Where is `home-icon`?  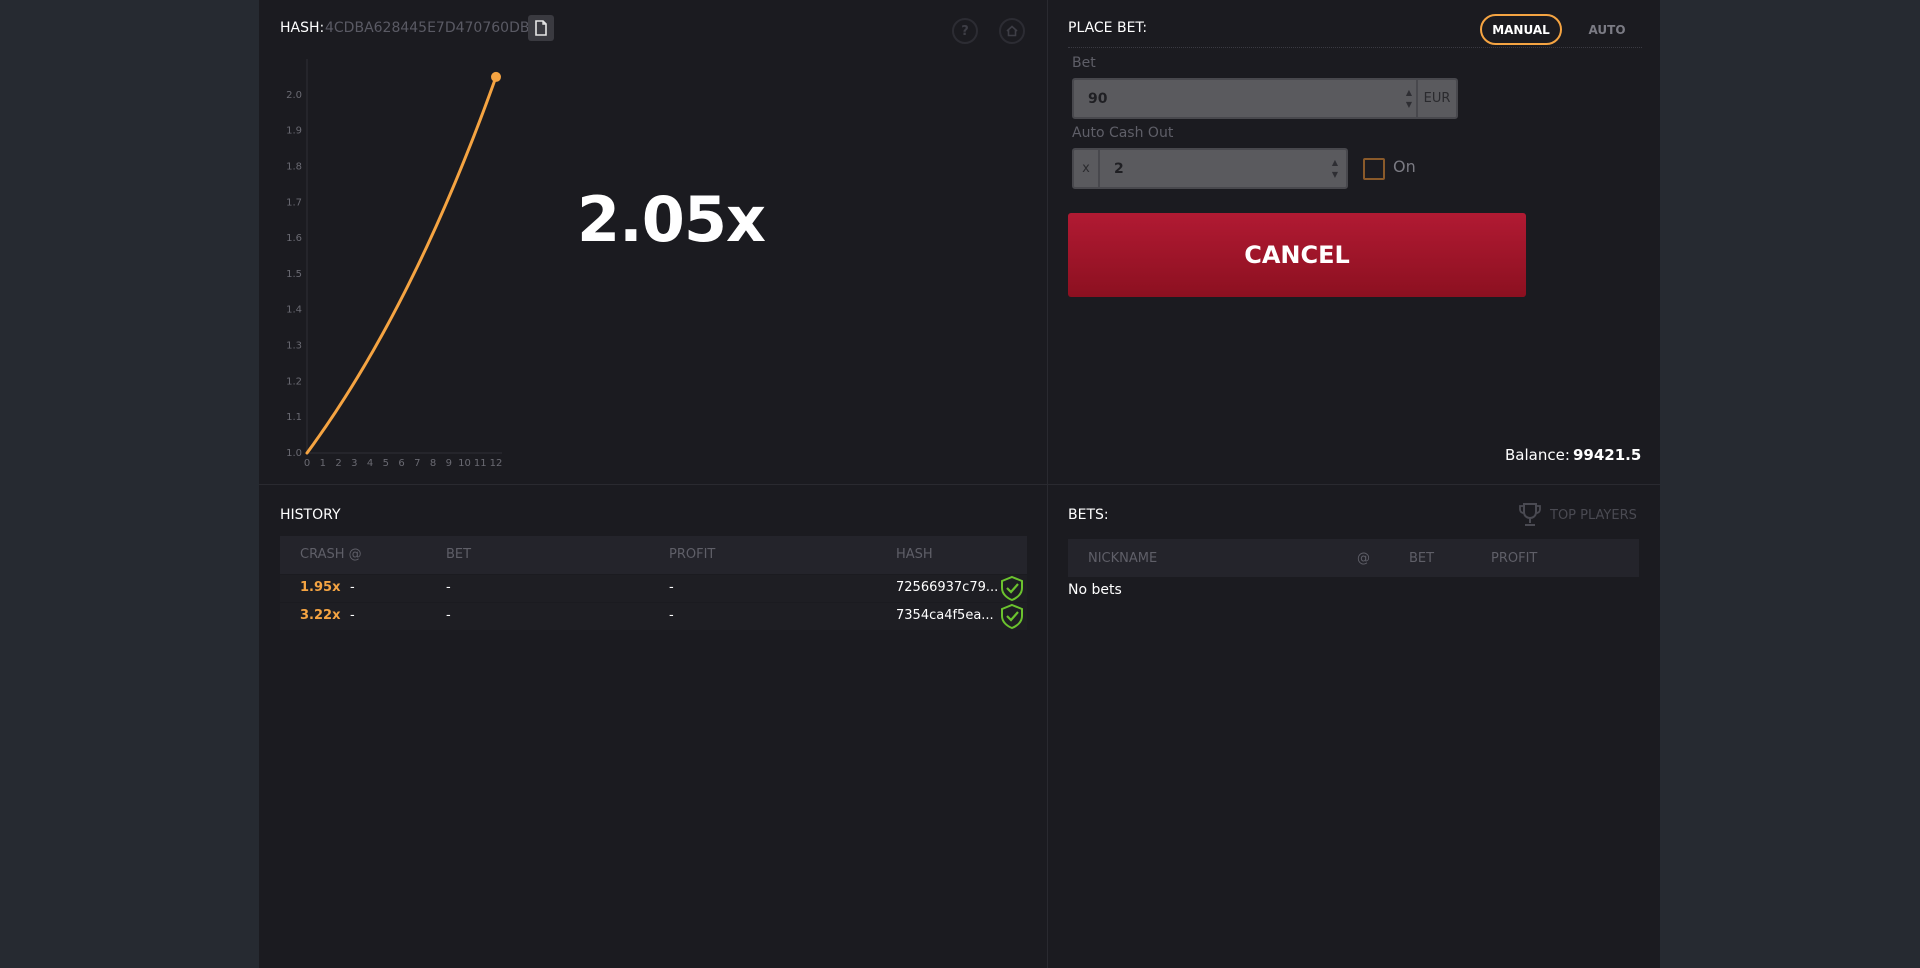 home-icon is located at coordinates (1012, 31).